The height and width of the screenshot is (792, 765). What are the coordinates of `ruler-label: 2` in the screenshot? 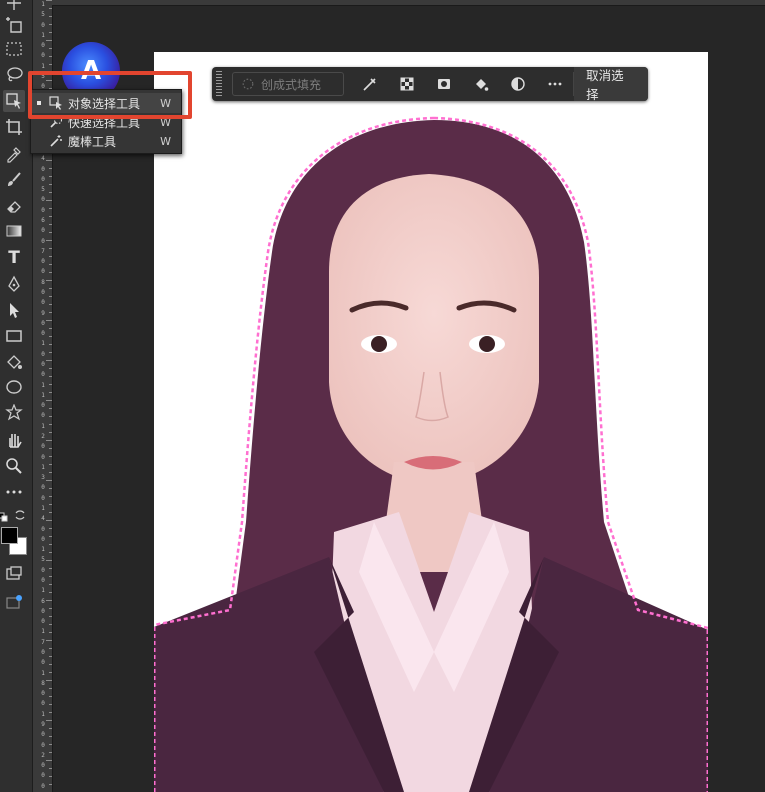 It's located at (43, 755).